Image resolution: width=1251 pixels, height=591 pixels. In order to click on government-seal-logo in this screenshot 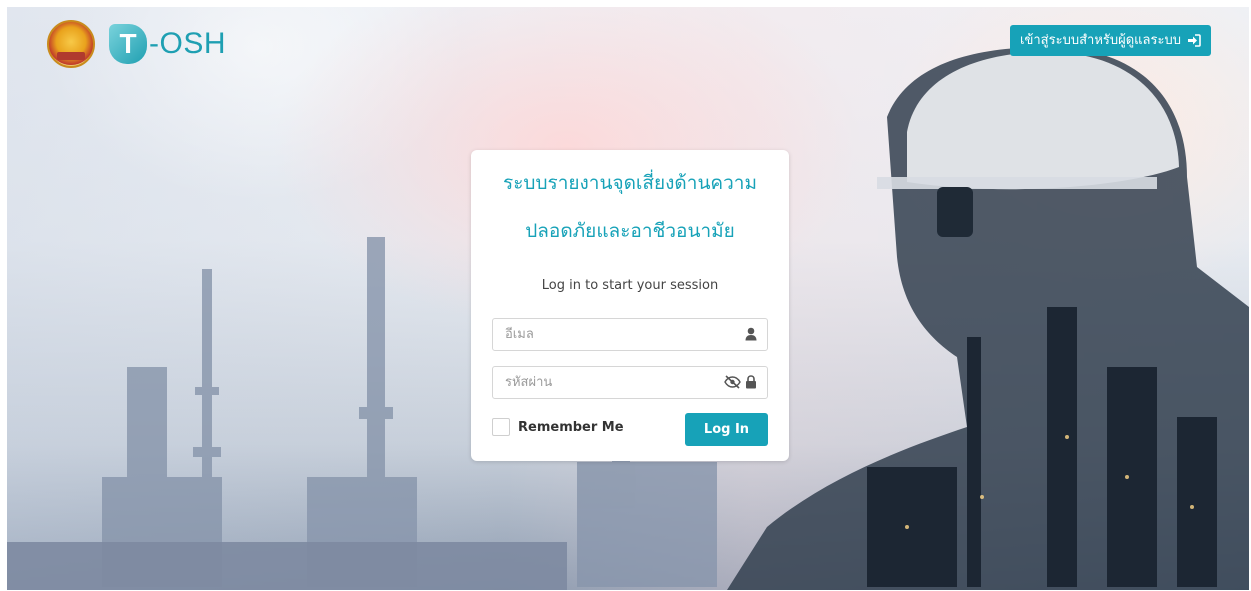, I will do `click(71, 44)`.